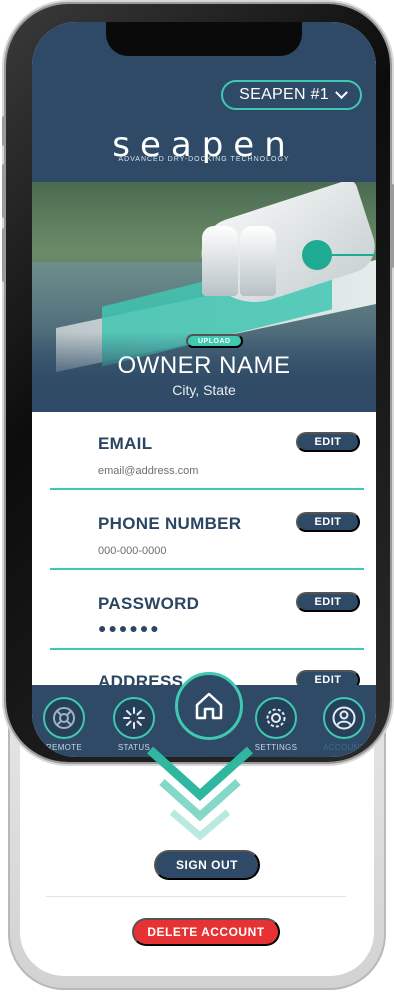 Image resolution: width=394 pixels, height=996 pixels. I want to click on nav-account: ACCOUNT, so click(344, 724).